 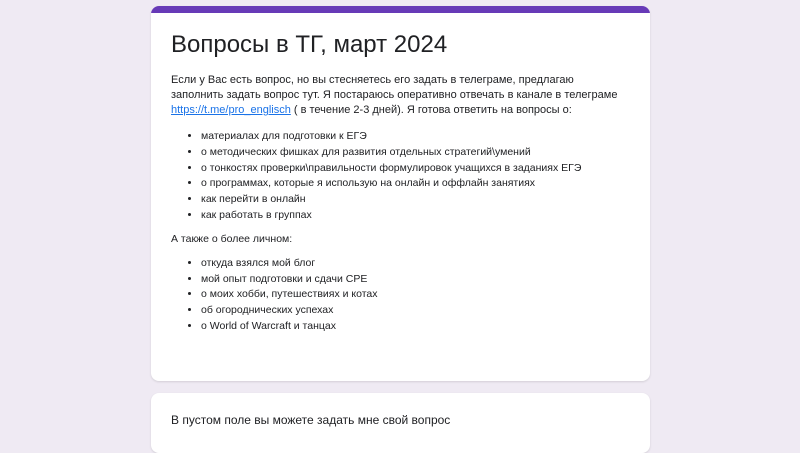 What do you see at coordinates (414, 200) in the screenshot?
I see `list-item: как перейти в онлайн` at bounding box center [414, 200].